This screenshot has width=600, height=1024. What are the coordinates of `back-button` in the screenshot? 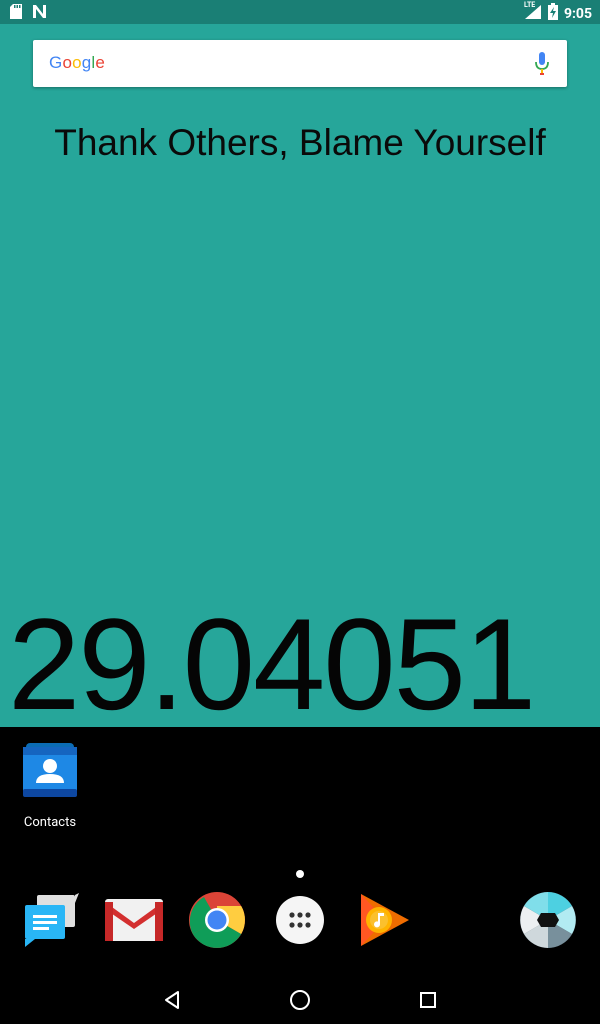 It's located at (172, 1002).